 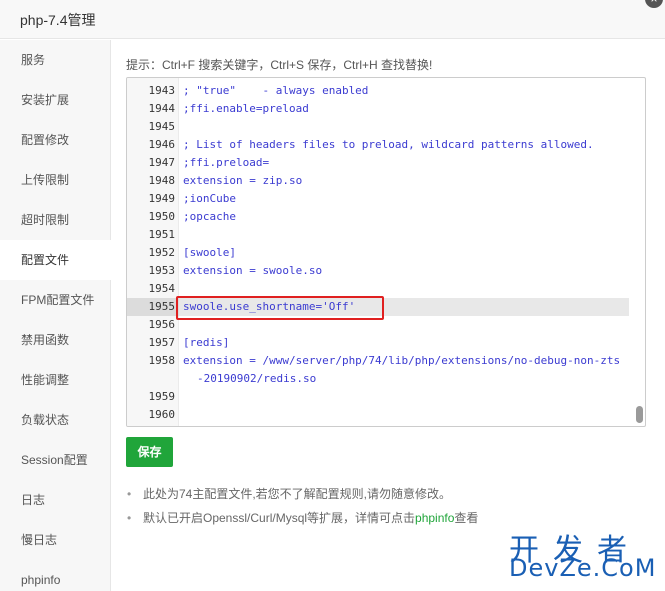 I want to click on code-line: 1951, so click(x=378, y=235).